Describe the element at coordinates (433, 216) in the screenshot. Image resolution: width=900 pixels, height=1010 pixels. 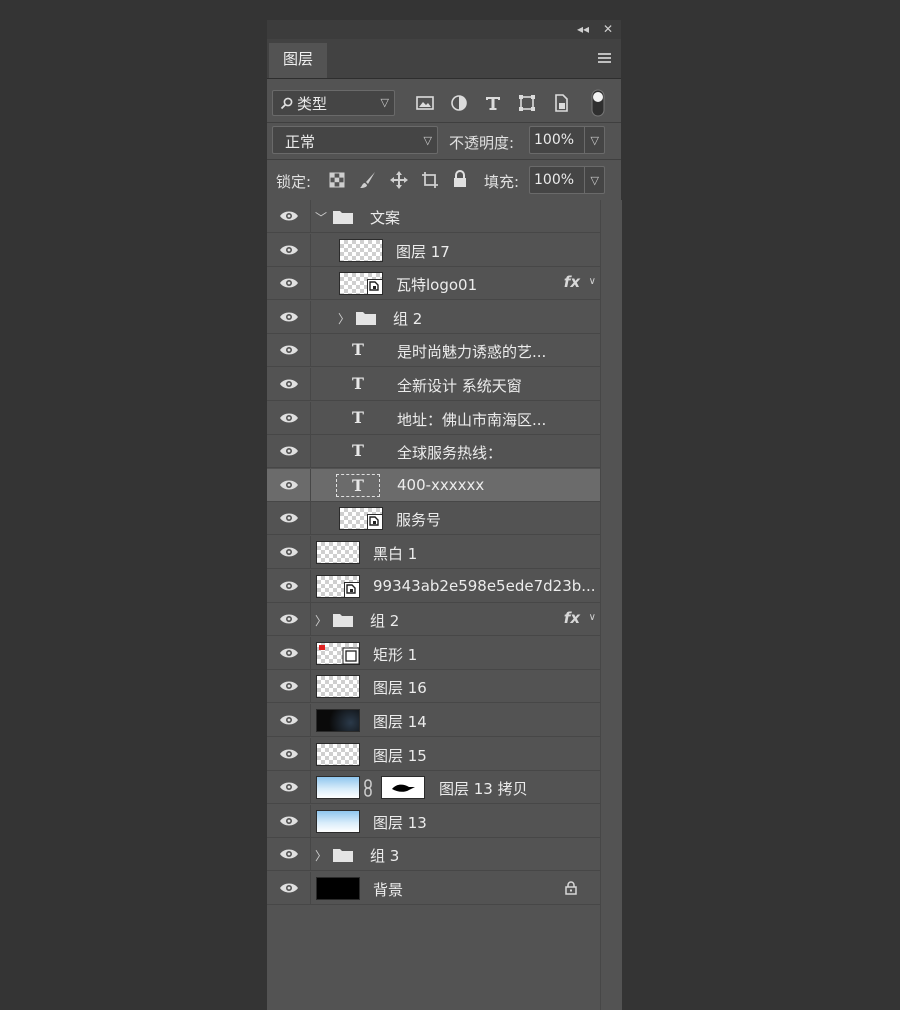
I see `layer-group-row: ﹀ 文案` at that location.